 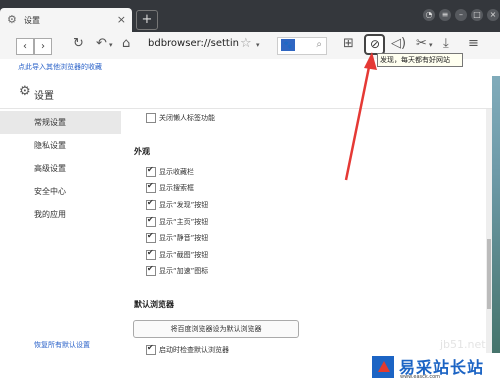 What do you see at coordinates (420, 60) in the screenshot?
I see `discover-tooltip: 发现，每天都有好网站` at bounding box center [420, 60].